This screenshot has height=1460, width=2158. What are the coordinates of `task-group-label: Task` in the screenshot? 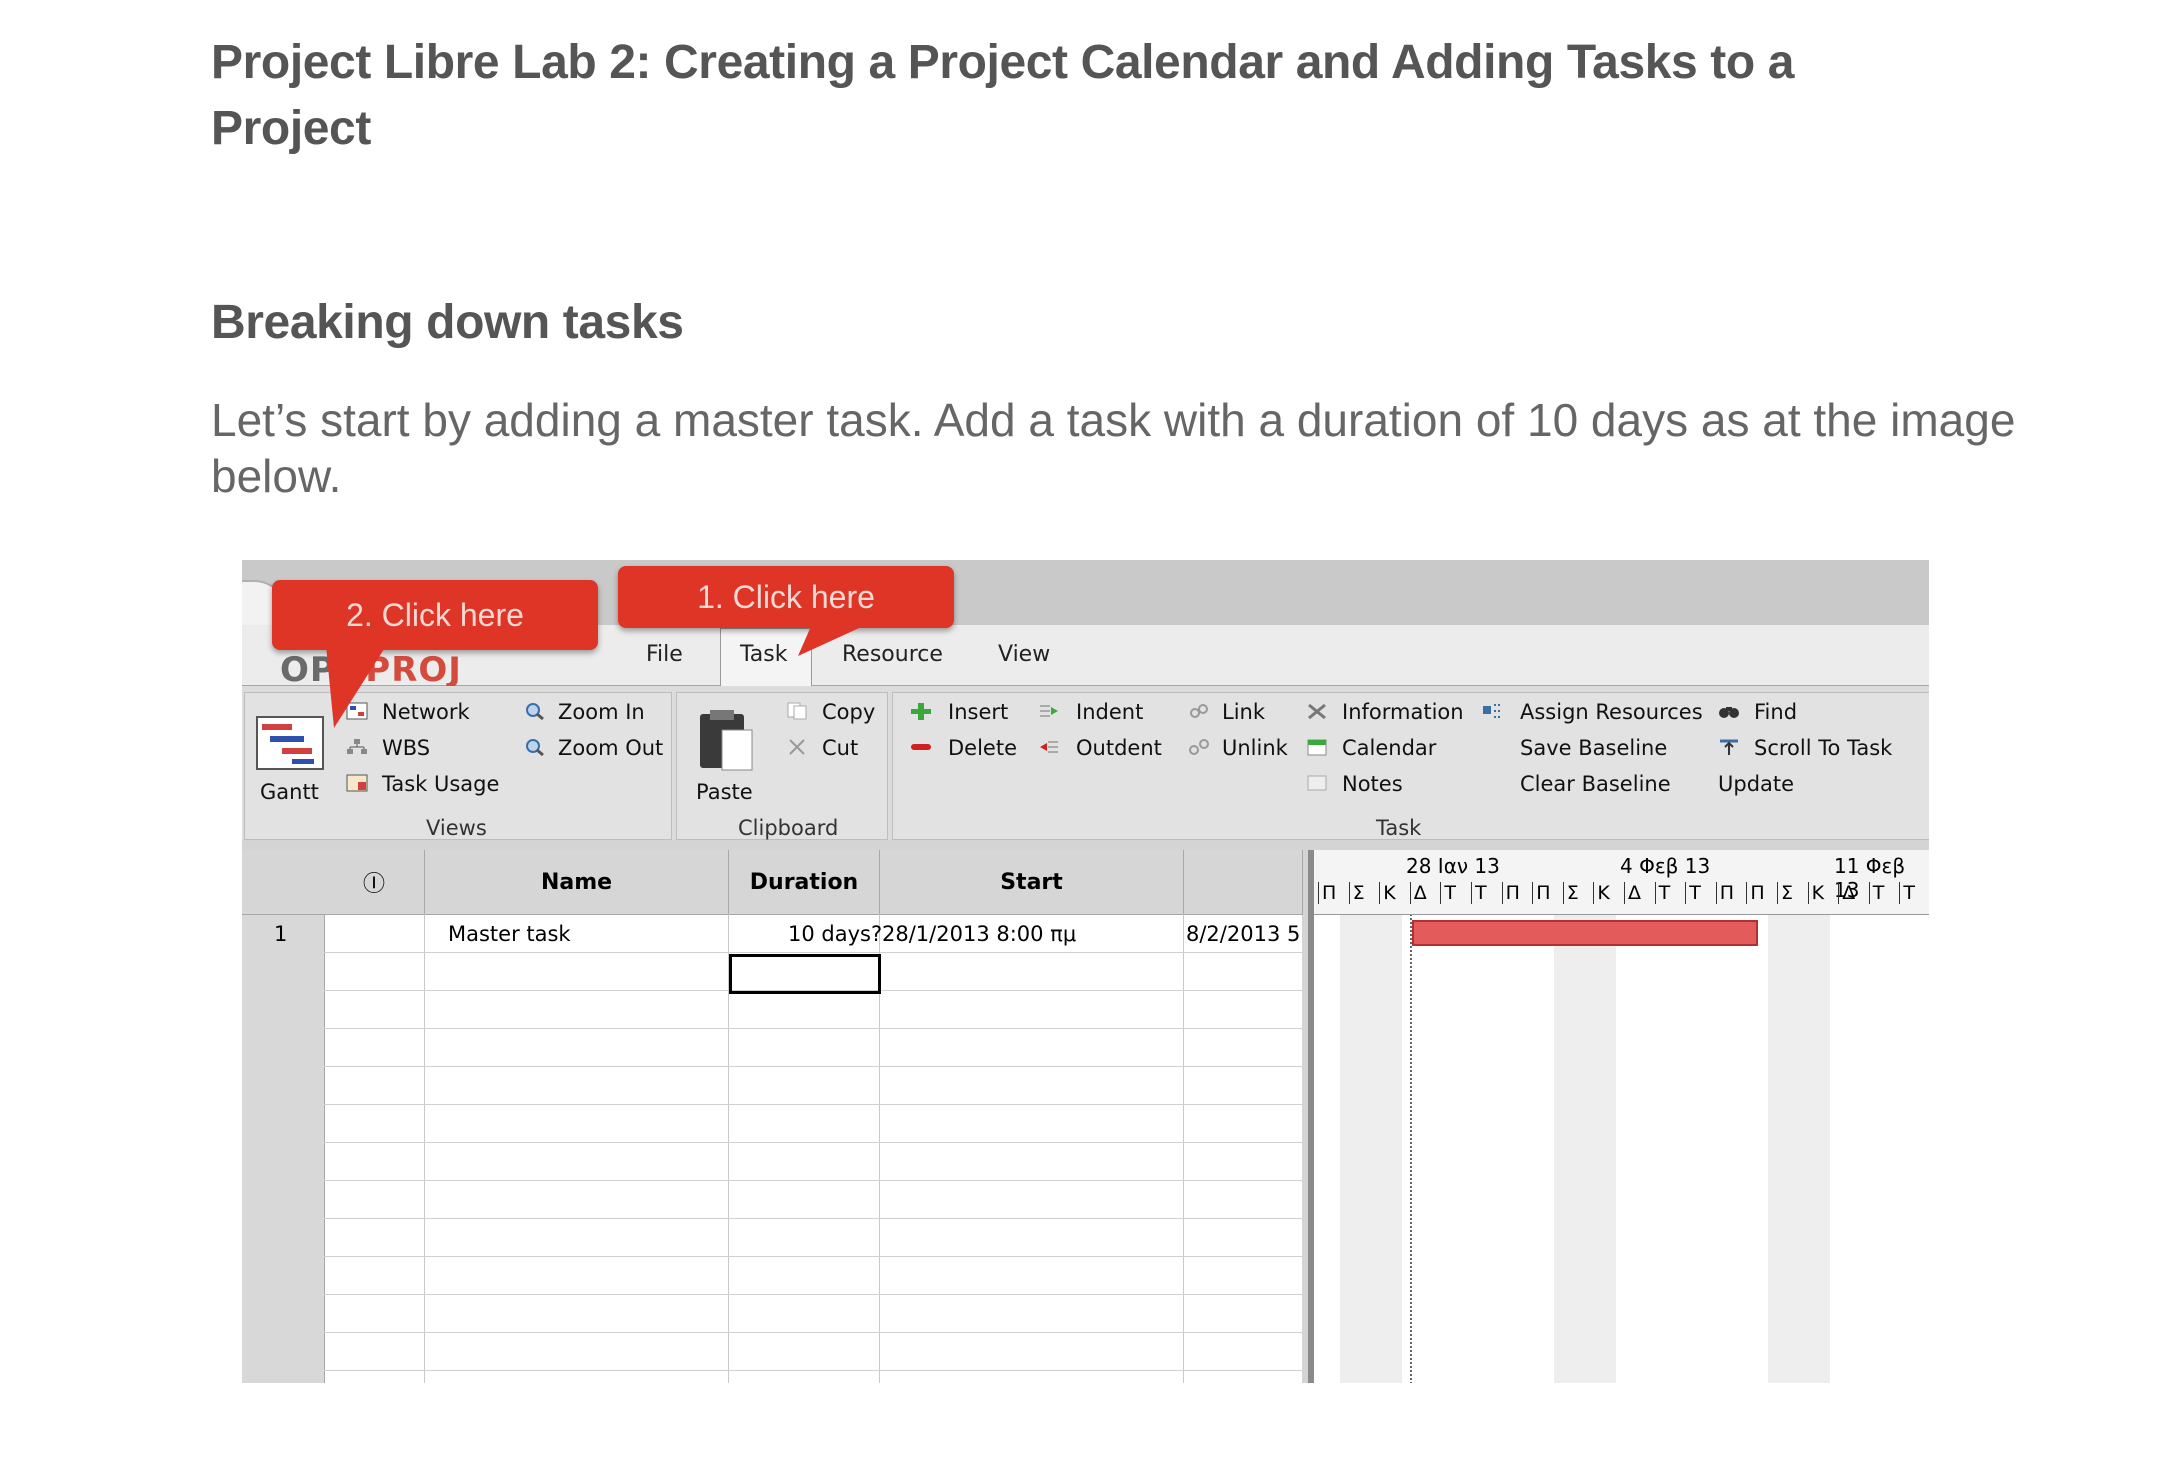 It's located at (1399, 828).